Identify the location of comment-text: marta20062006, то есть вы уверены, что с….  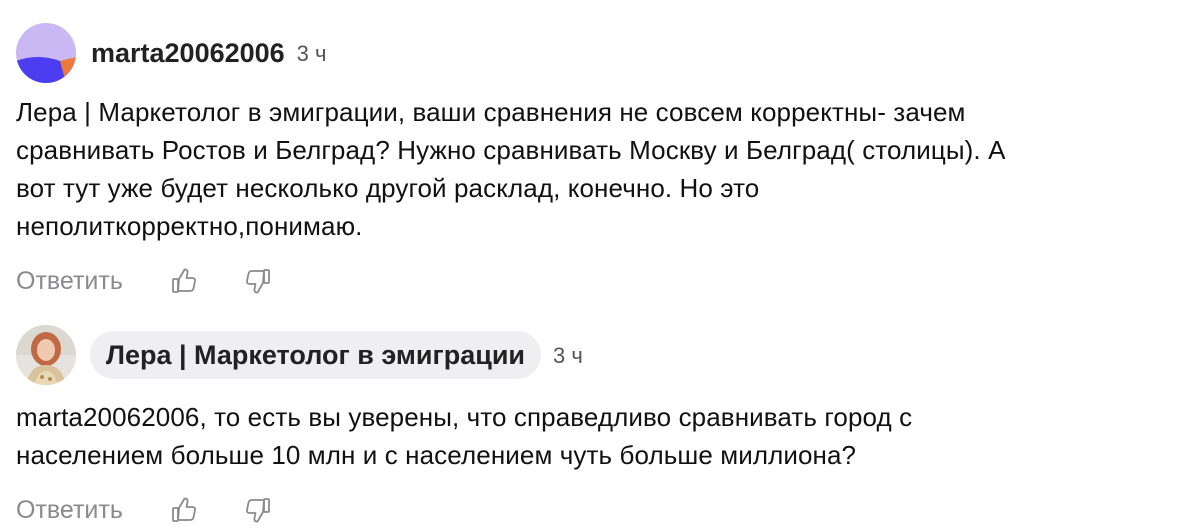
(600, 436).